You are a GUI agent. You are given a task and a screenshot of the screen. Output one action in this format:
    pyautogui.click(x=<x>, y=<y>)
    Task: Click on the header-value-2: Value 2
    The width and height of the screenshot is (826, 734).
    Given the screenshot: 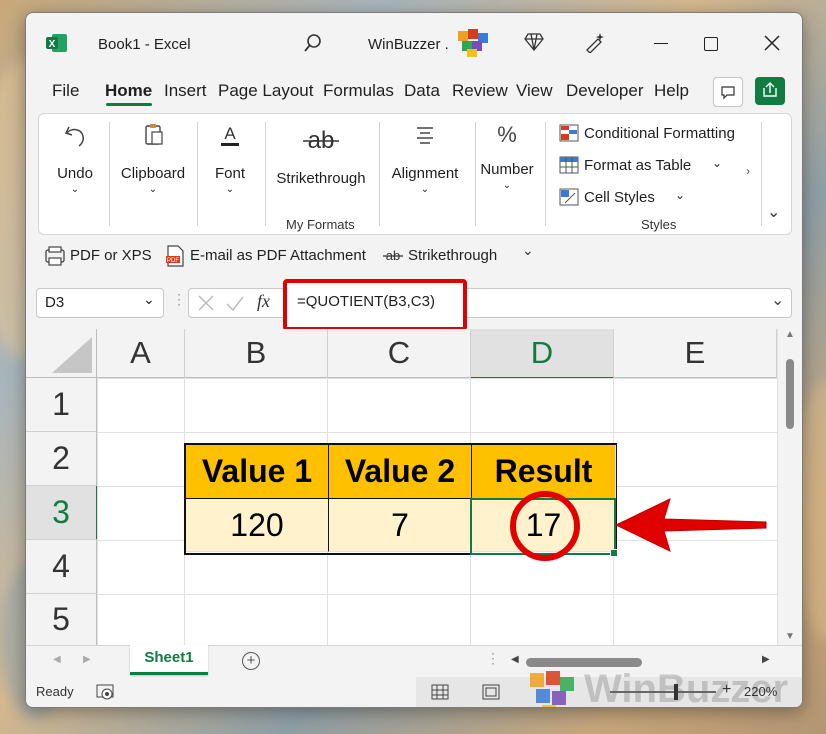 What is the action you would take?
    pyautogui.click(x=400, y=471)
    